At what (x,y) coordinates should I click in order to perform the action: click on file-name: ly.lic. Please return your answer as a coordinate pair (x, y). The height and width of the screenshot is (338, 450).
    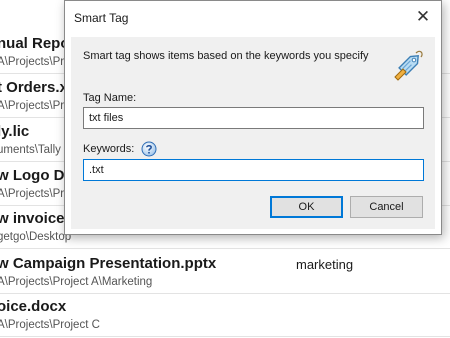
    Looking at the image, I should click on (15, 131).